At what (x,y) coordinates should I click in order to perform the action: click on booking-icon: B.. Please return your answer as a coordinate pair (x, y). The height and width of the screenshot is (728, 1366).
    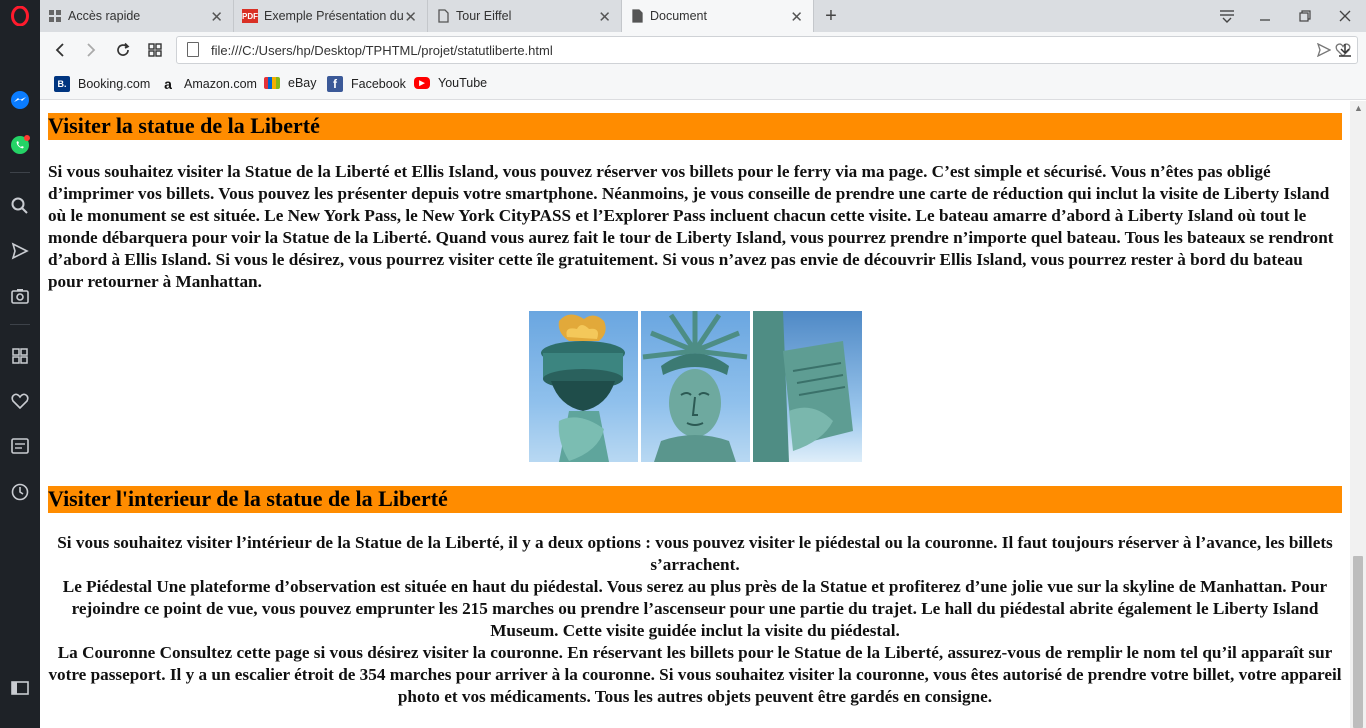
    Looking at the image, I should click on (62, 84).